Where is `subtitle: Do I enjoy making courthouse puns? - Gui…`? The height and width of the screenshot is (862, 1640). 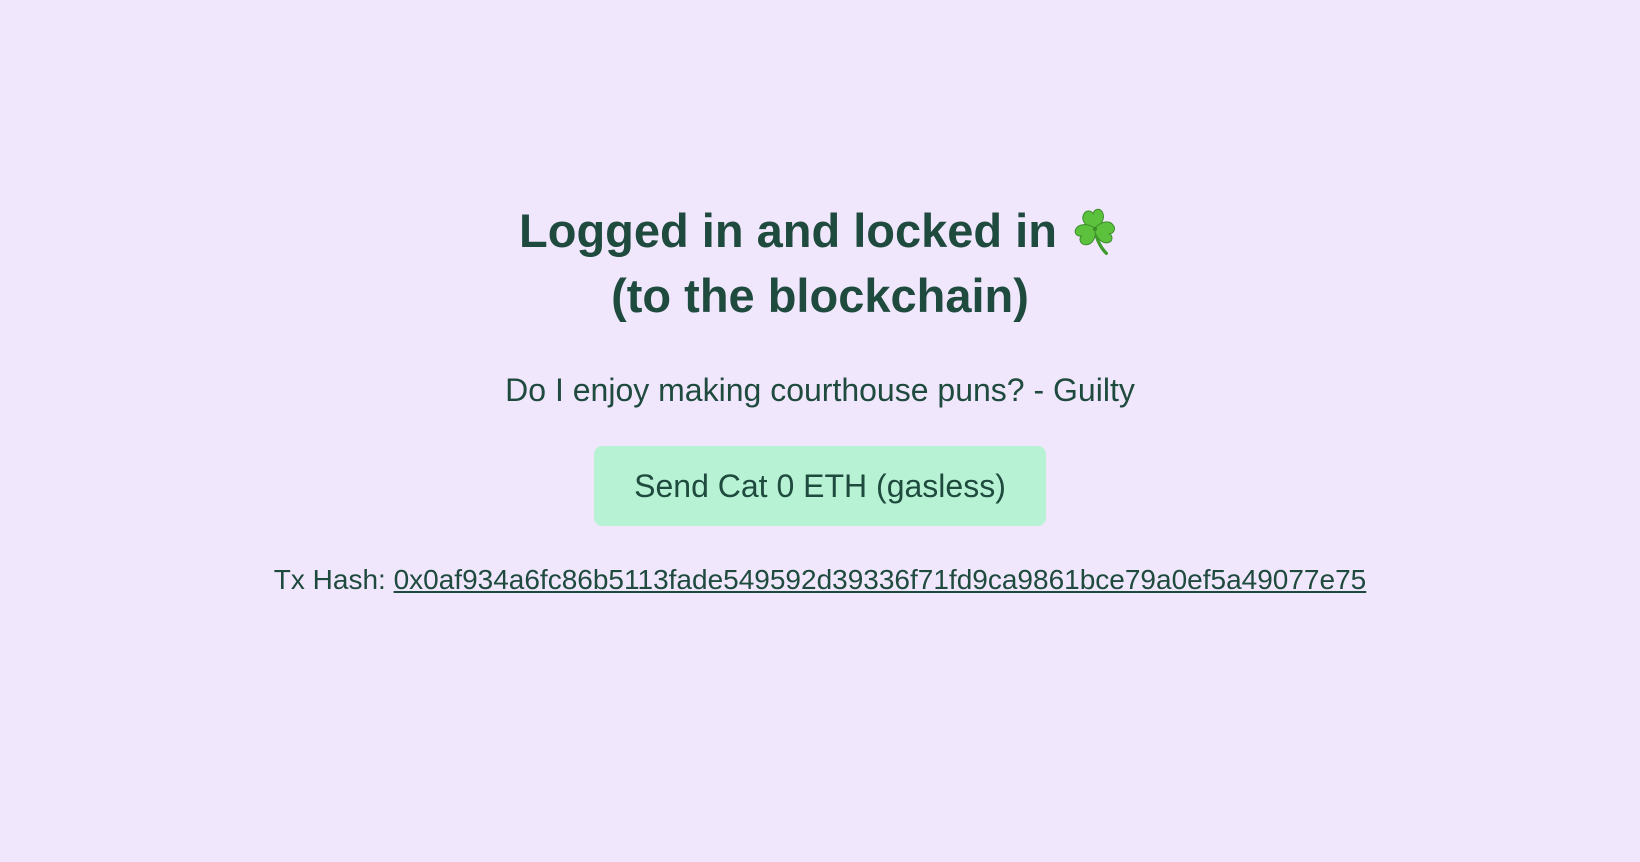 subtitle: Do I enjoy making courthouse puns? - Gui… is located at coordinates (820, 390).